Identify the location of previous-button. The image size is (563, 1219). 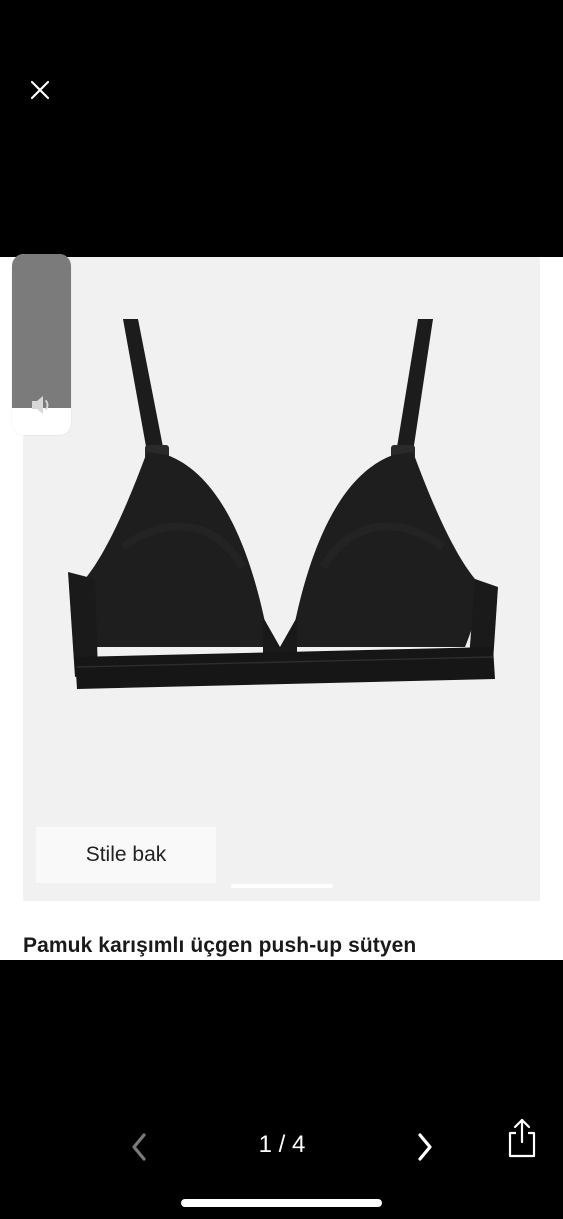
(139, 1147).